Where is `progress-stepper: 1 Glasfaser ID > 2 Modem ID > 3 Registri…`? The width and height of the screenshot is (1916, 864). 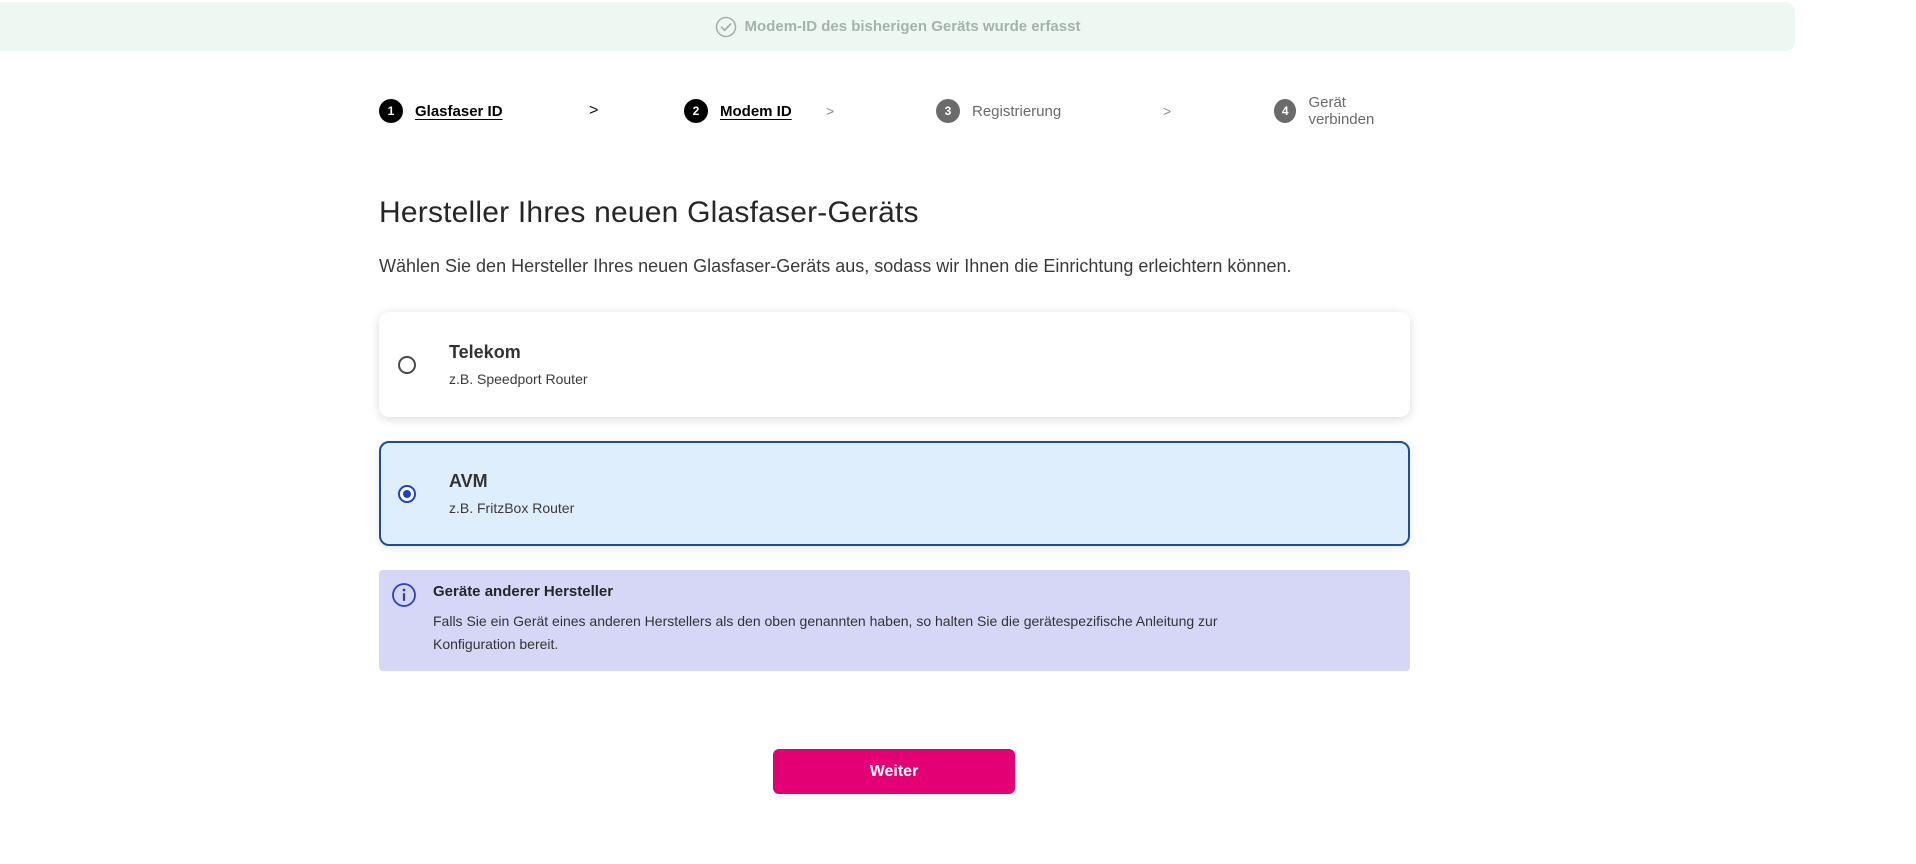 progress-stepper: 1 Glasfaser ID > 2 Modem ID > 3 Registri… is located at coordinates (894, 111).